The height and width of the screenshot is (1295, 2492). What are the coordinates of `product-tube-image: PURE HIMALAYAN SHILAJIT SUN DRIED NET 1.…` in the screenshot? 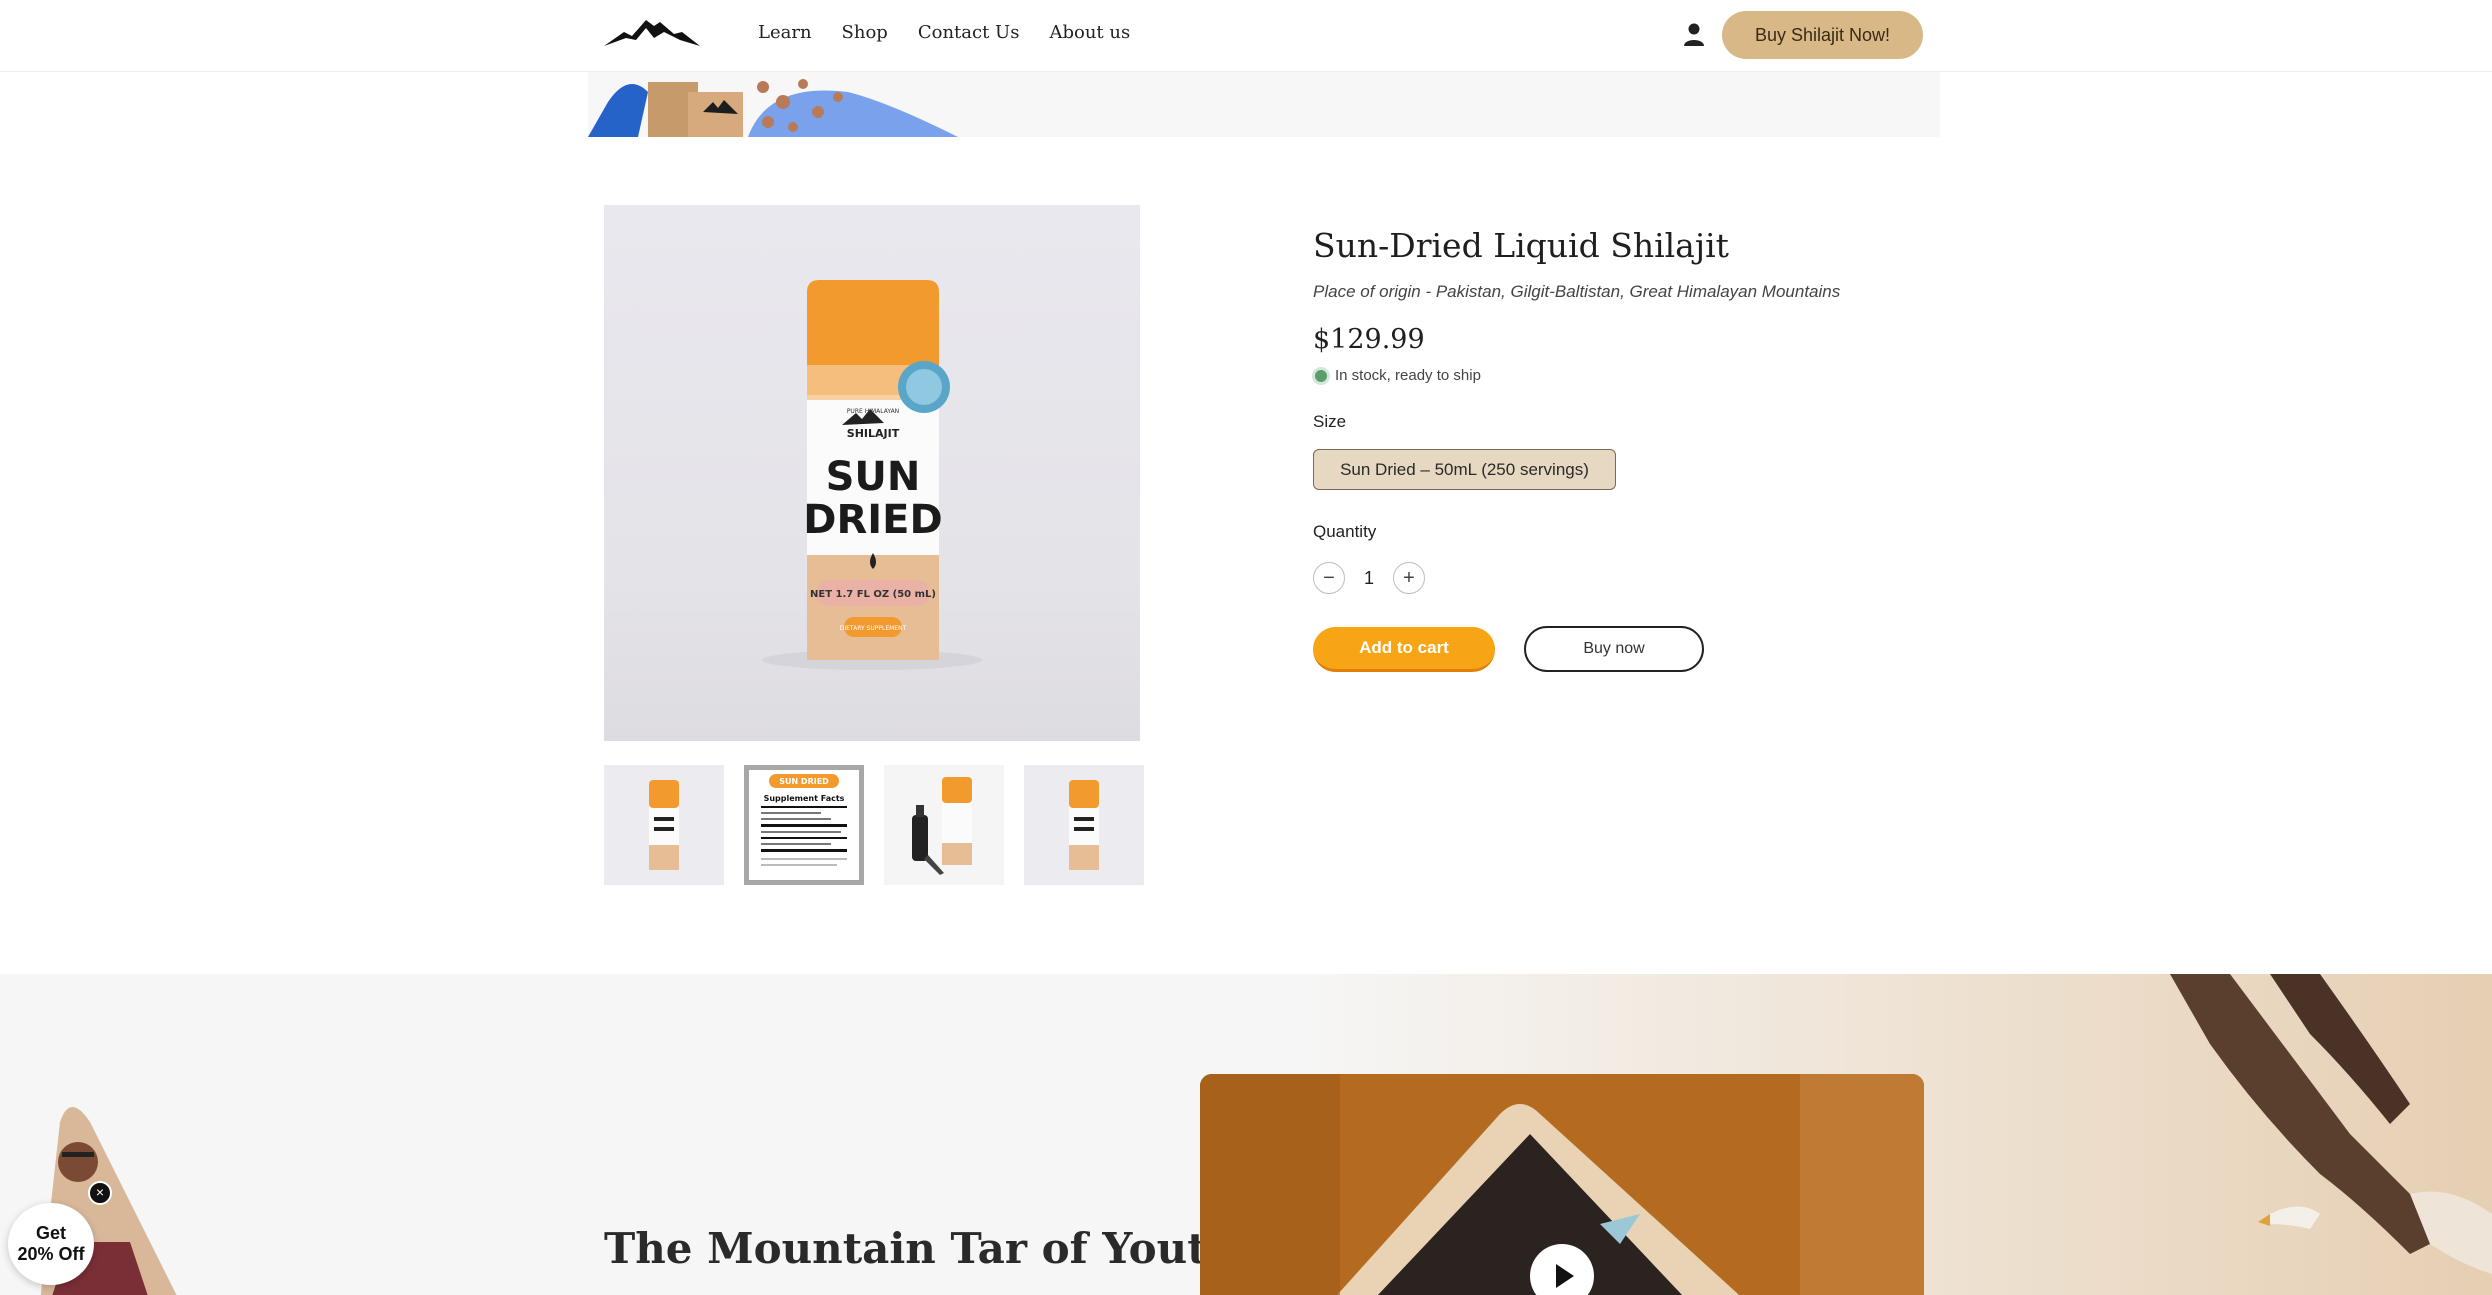 It's located at (872, 475).